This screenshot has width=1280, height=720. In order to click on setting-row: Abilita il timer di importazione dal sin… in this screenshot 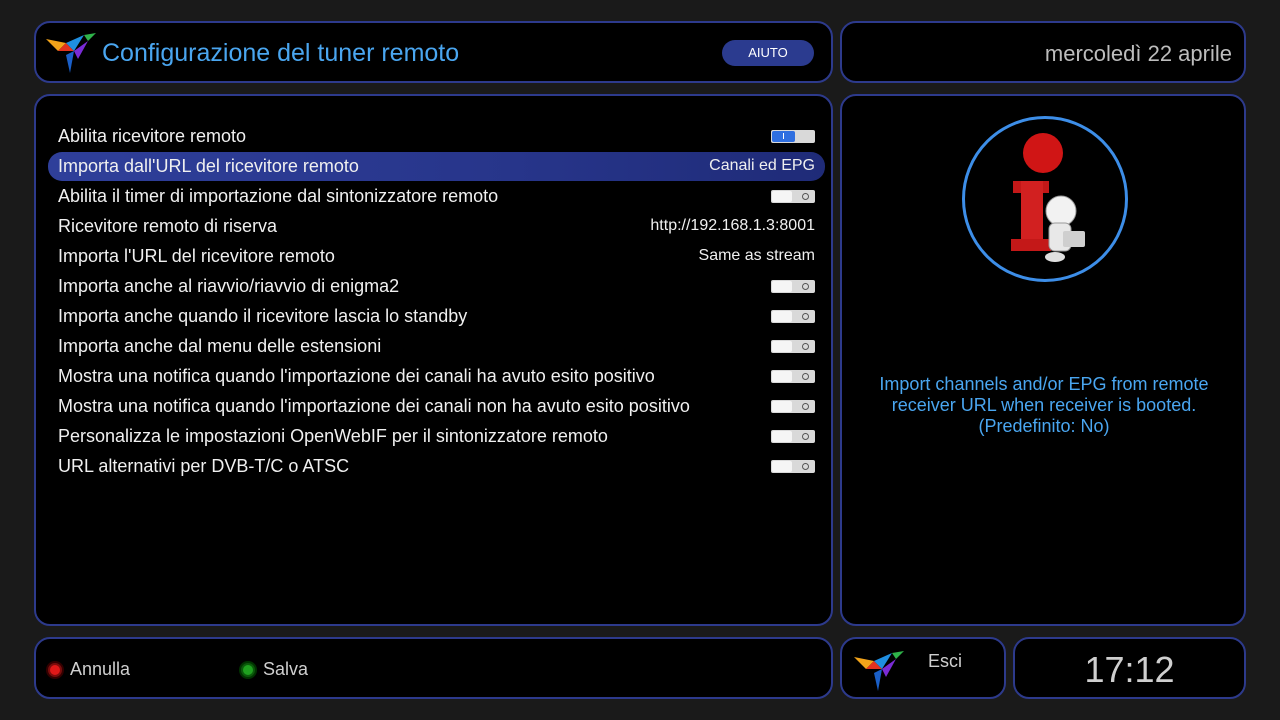, I will do `click(436, 196)`.